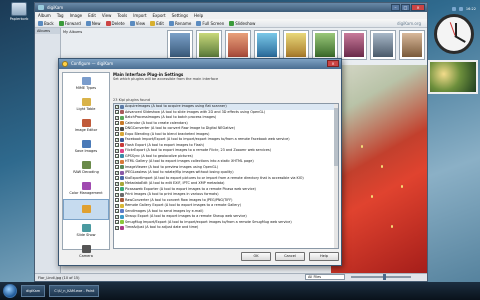 Image resolution: width=480 pixels, height=300 pixels. Describe the element at coordinates (231, 7) in the screenshot. I see `window-titlebar: digiKam – □ ×` at that location.